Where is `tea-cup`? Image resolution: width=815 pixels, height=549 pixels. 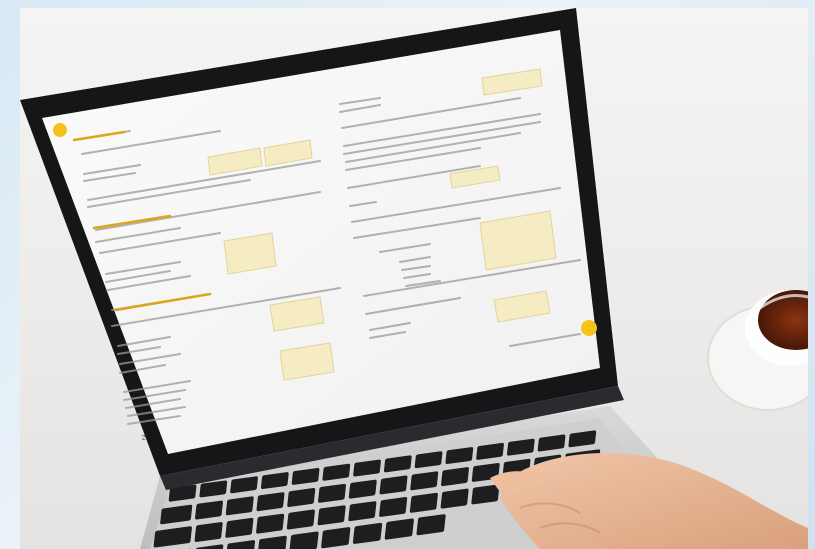
tea-cup is located at coordinates (757, 350).